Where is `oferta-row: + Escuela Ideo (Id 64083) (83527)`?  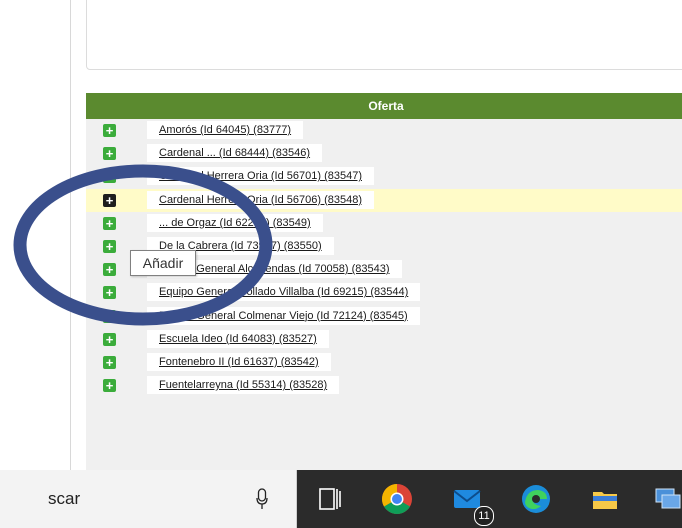 oferta-row: + Escuela Ideo (Id 64083) (83527) is located at coordinates (384, 339).